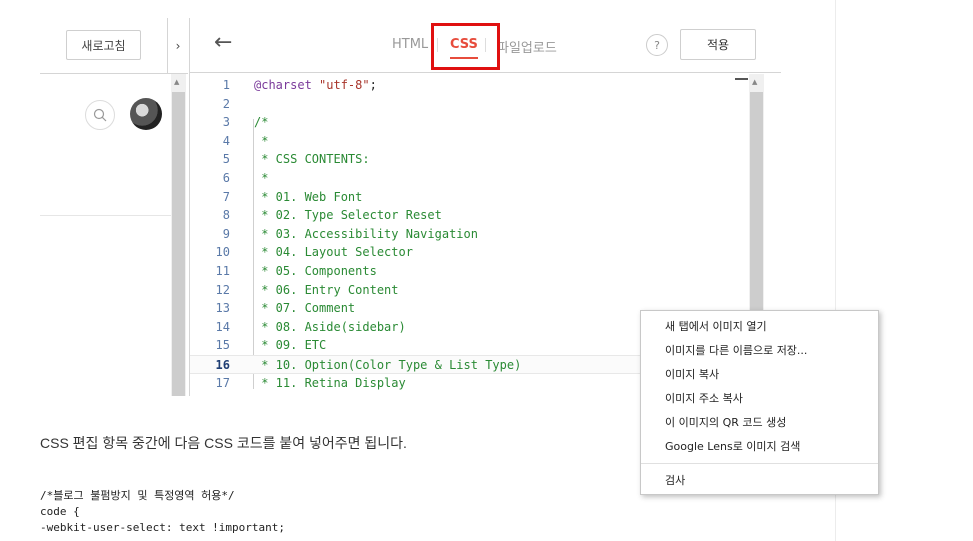  Describe the element at coordinates (222, 308) in the screenshot. I see `line-number: 13` at that location.